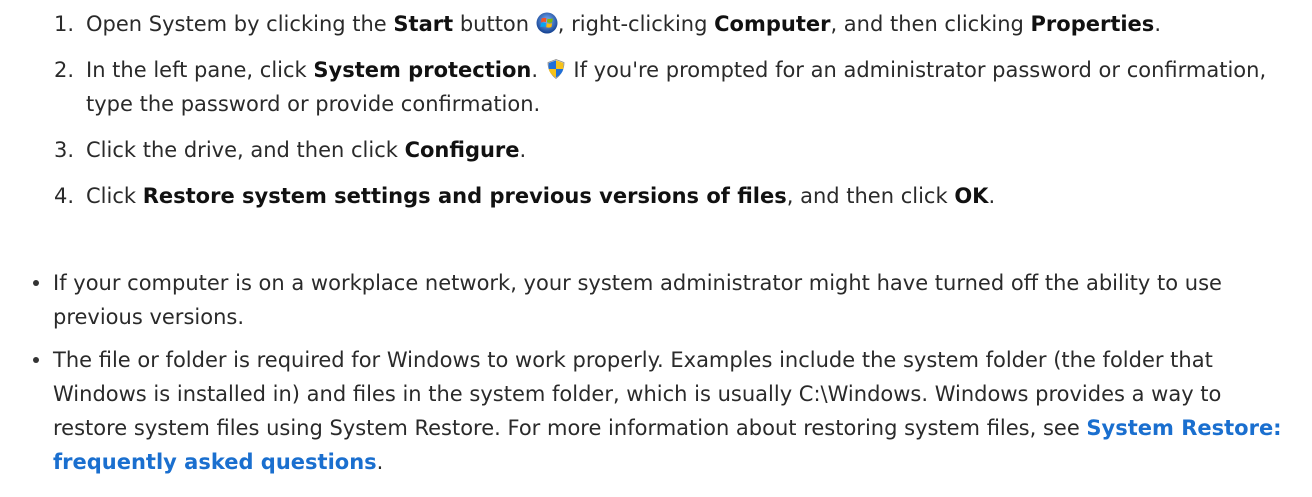  I want to click on note-text: ., so click(380, 462).